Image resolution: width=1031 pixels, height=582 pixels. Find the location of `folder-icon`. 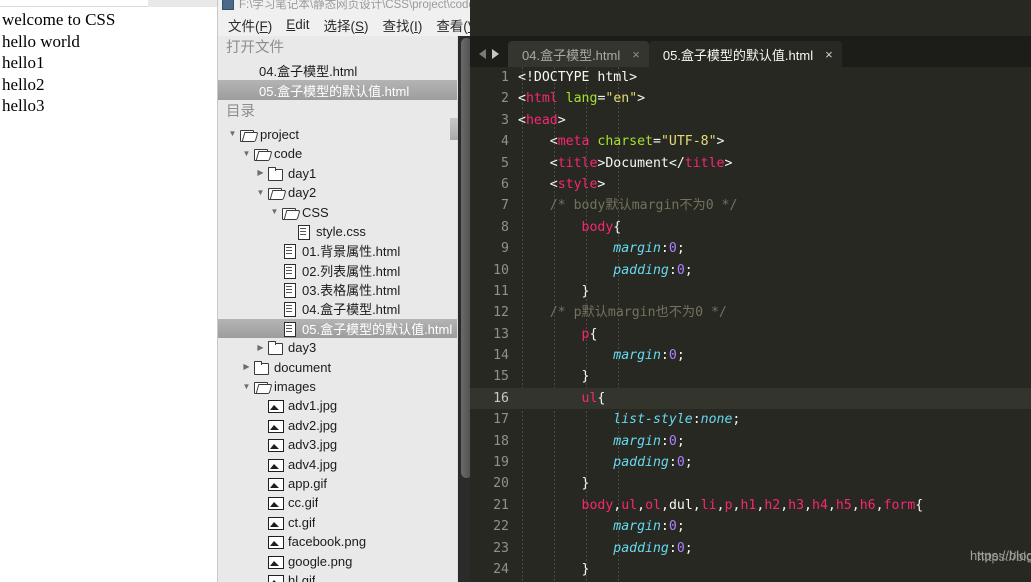

folder-icon is located at coordinates (261, 367).